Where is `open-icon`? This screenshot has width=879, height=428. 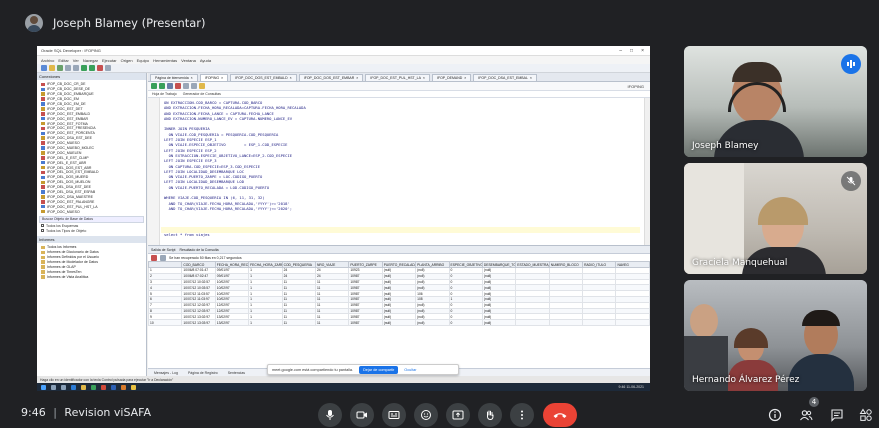 open-icon is located at coordinates (52, 68).